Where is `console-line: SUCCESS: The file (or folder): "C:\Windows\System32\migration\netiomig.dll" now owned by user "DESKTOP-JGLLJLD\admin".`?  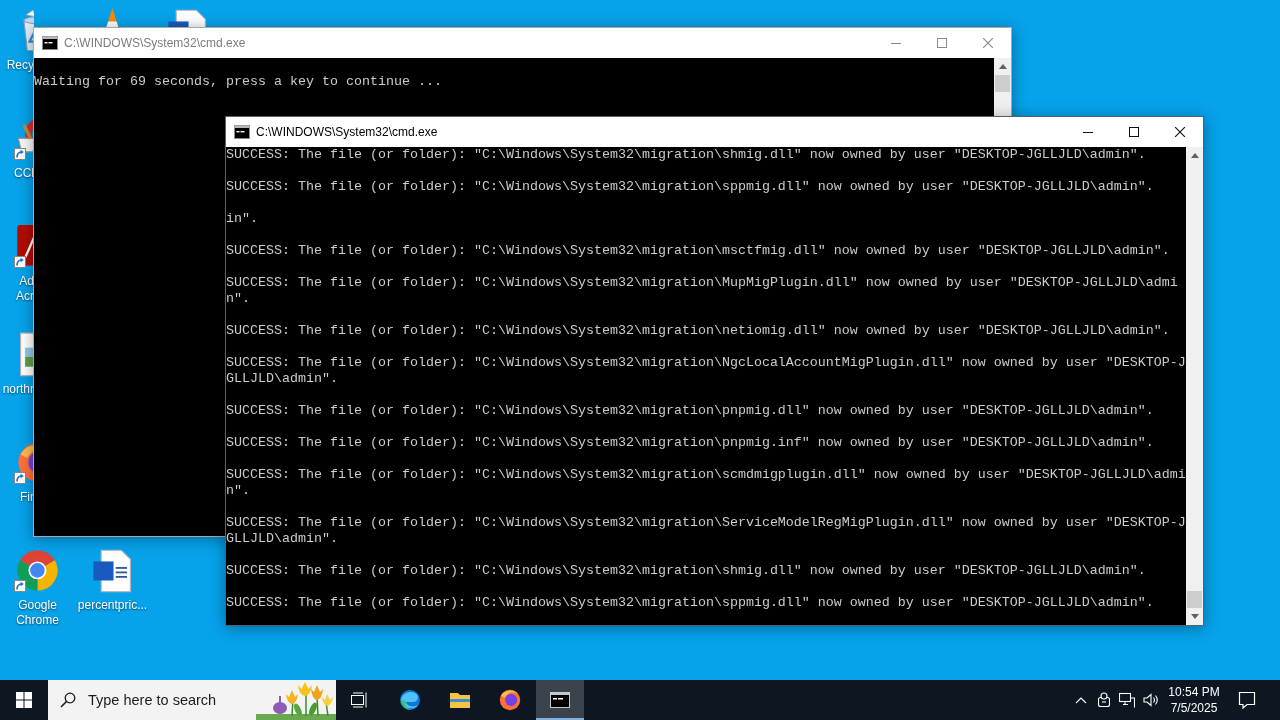 console-line: SUCCESS: The file (or folder): "C:\Windows\System32\migration\netiomig.dll" now owned by user "DESKTOP-JGLLJLD\admin". is located at coordinates (698, 331).